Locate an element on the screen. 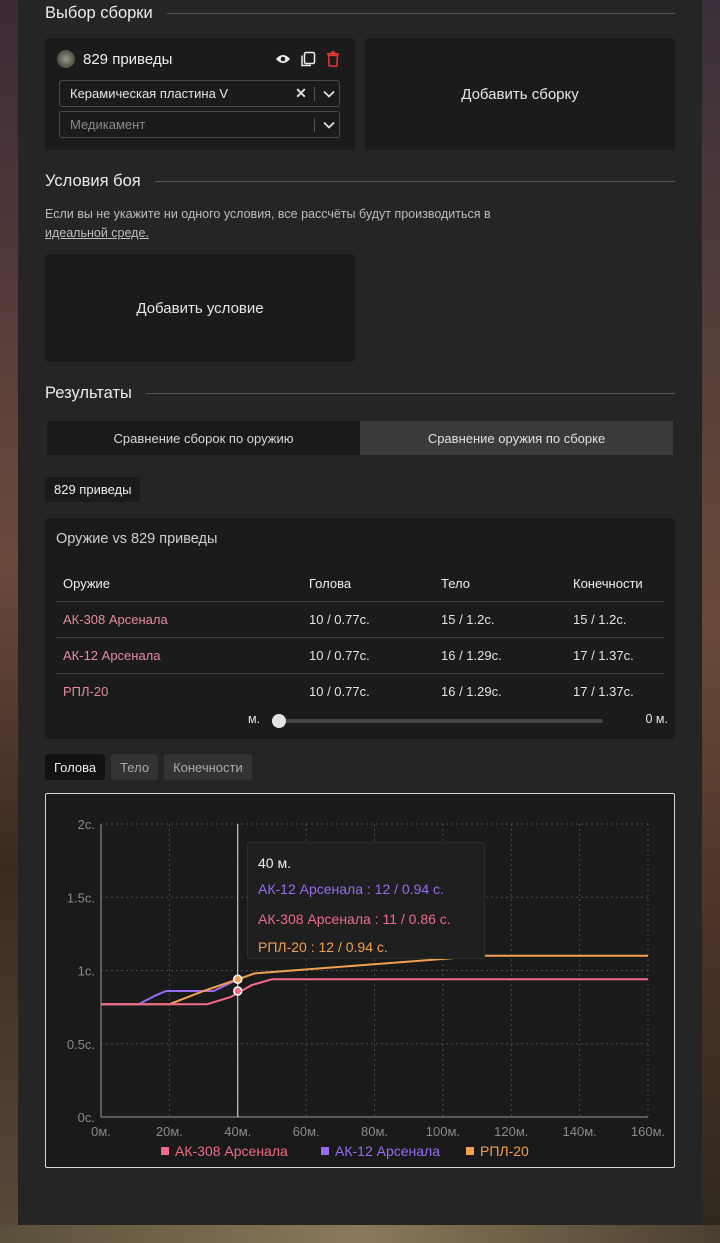 This screenshot has width=720, height=1243. x-tick-label: 20м. is located at coordinates (169, 1131).